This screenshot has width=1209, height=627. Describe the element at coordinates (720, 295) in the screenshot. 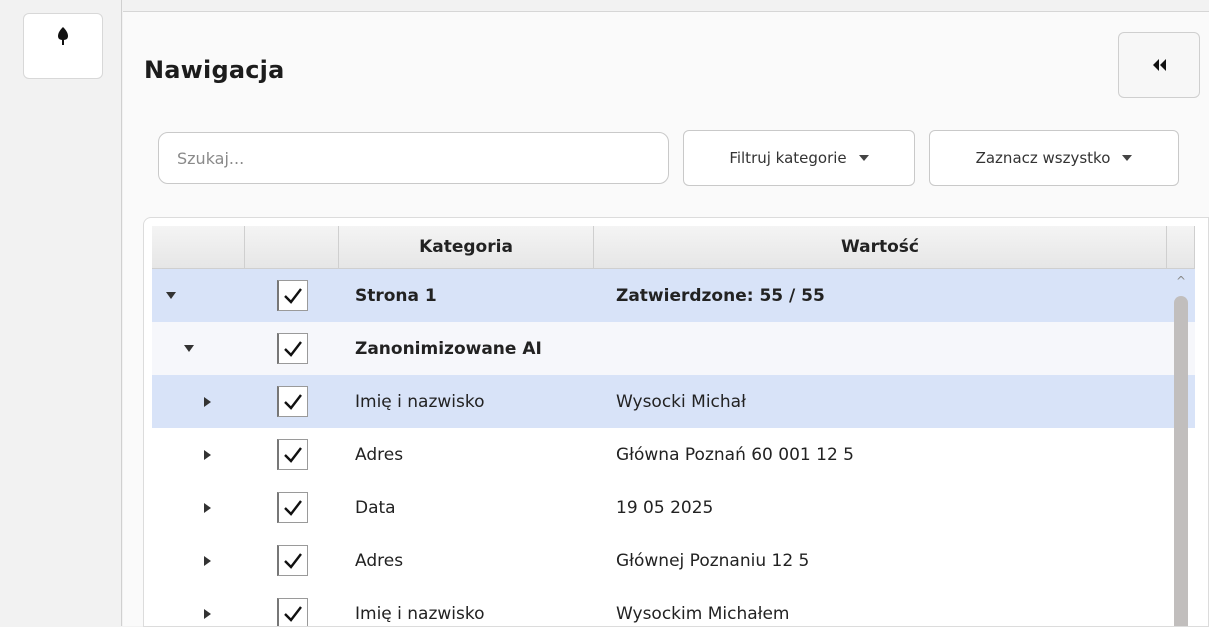

I see `value-cell: Zatwierdzone: 55 / 55` at that location.